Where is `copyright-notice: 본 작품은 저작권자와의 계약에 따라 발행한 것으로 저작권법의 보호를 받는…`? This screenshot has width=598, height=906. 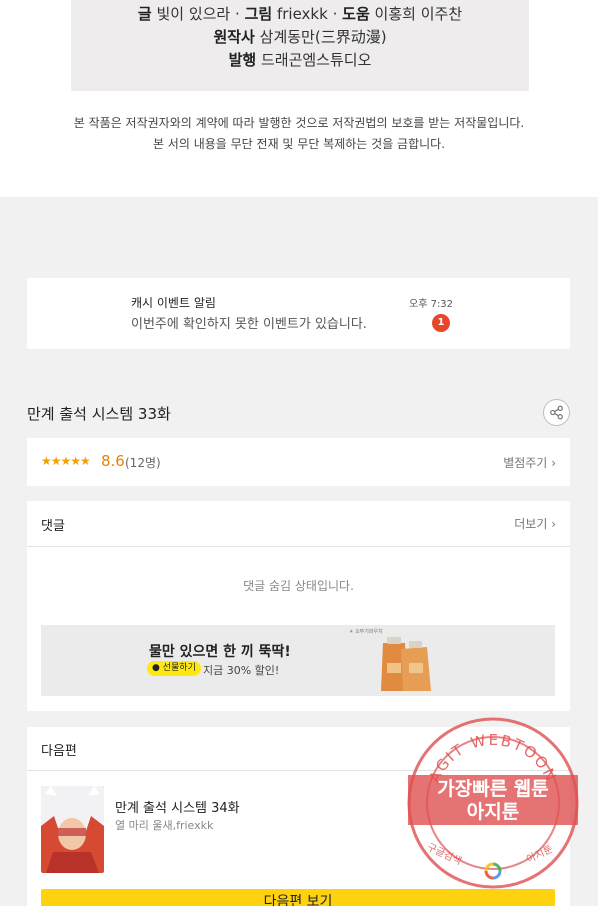
copyright-notice: 본 작품은 저작권자와의 계약에 따라 발행한 것으로 저작권법의 보호를 받는… is located at coordinates (299, 134).